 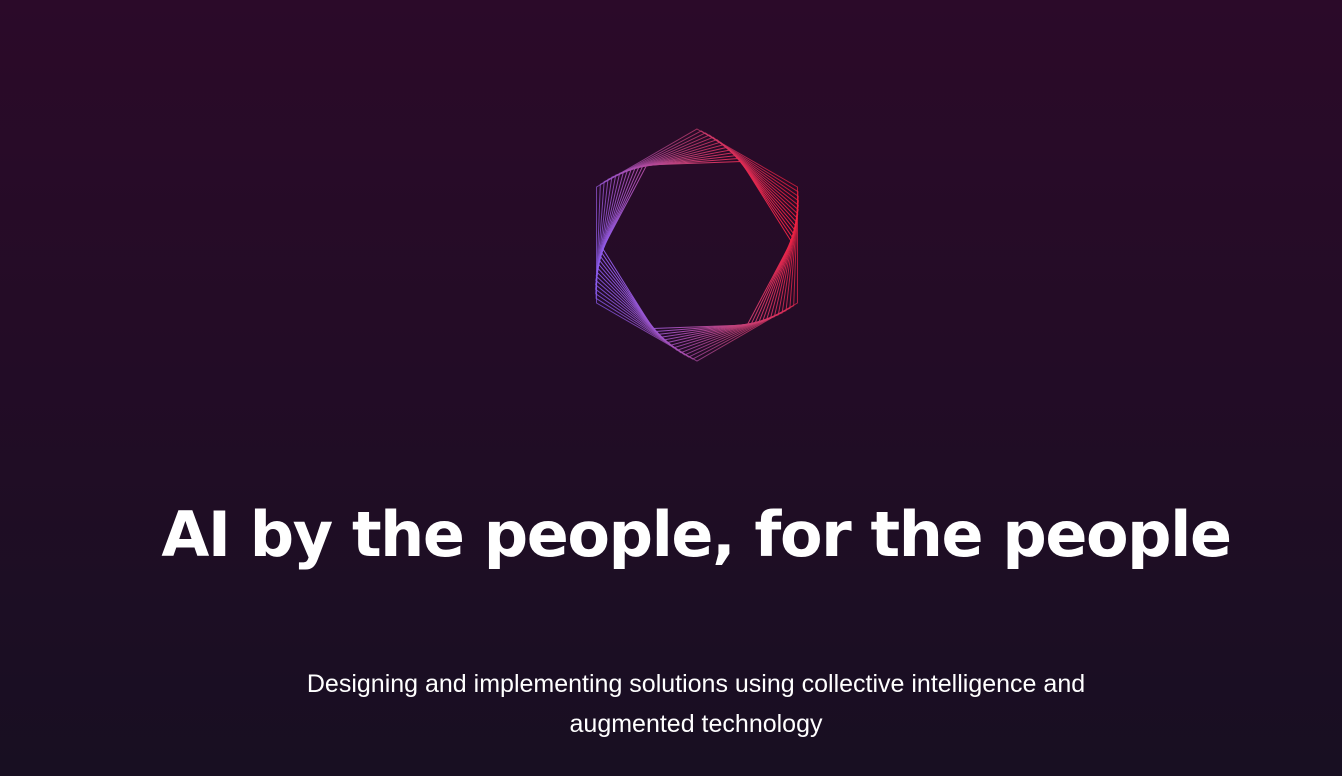 I want to click on hexagon-spiral-logo-icon, so click(x=697, y=245).